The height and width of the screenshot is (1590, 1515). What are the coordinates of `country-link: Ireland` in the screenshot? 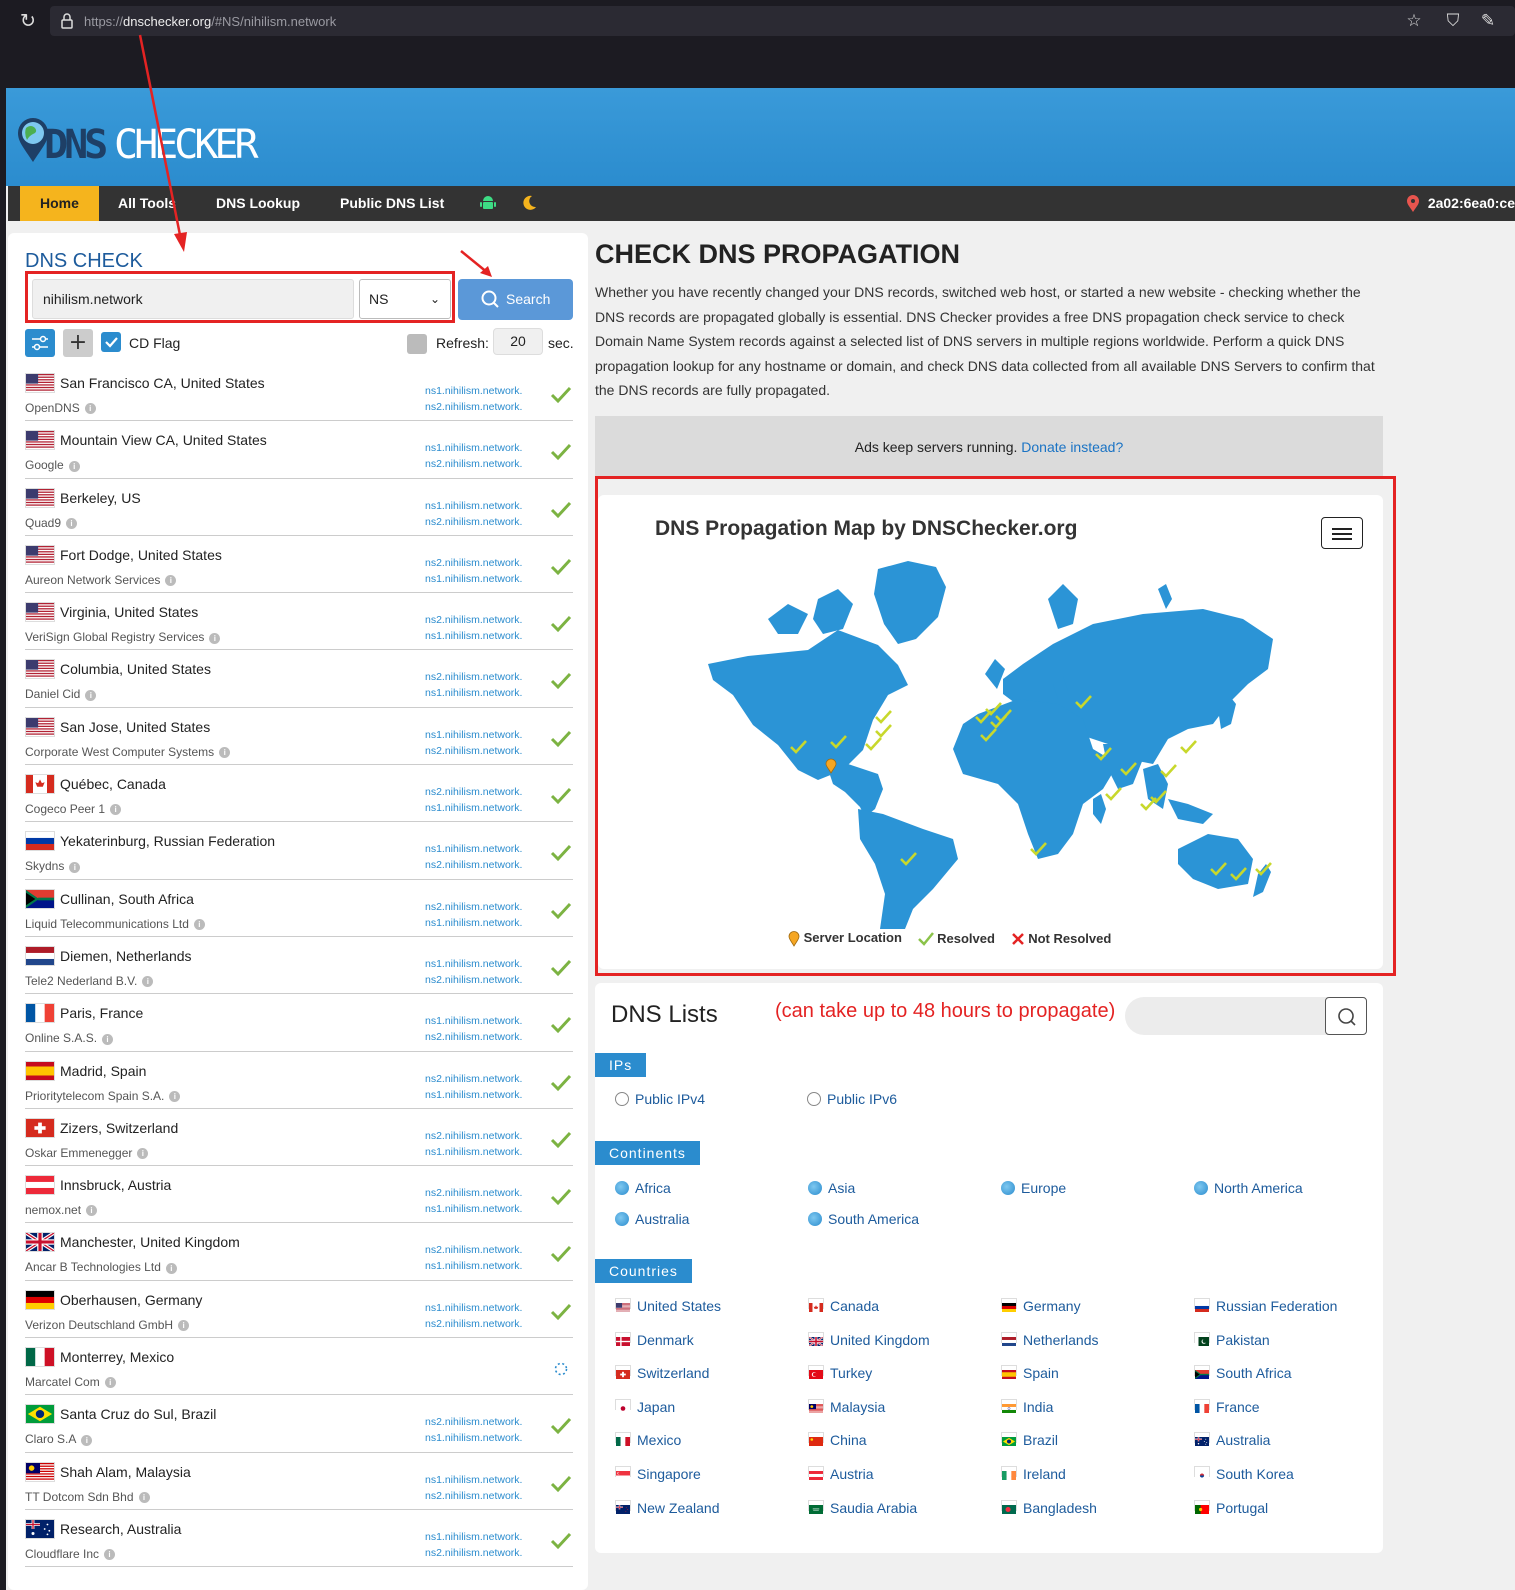 It's located at (1033, 1474).